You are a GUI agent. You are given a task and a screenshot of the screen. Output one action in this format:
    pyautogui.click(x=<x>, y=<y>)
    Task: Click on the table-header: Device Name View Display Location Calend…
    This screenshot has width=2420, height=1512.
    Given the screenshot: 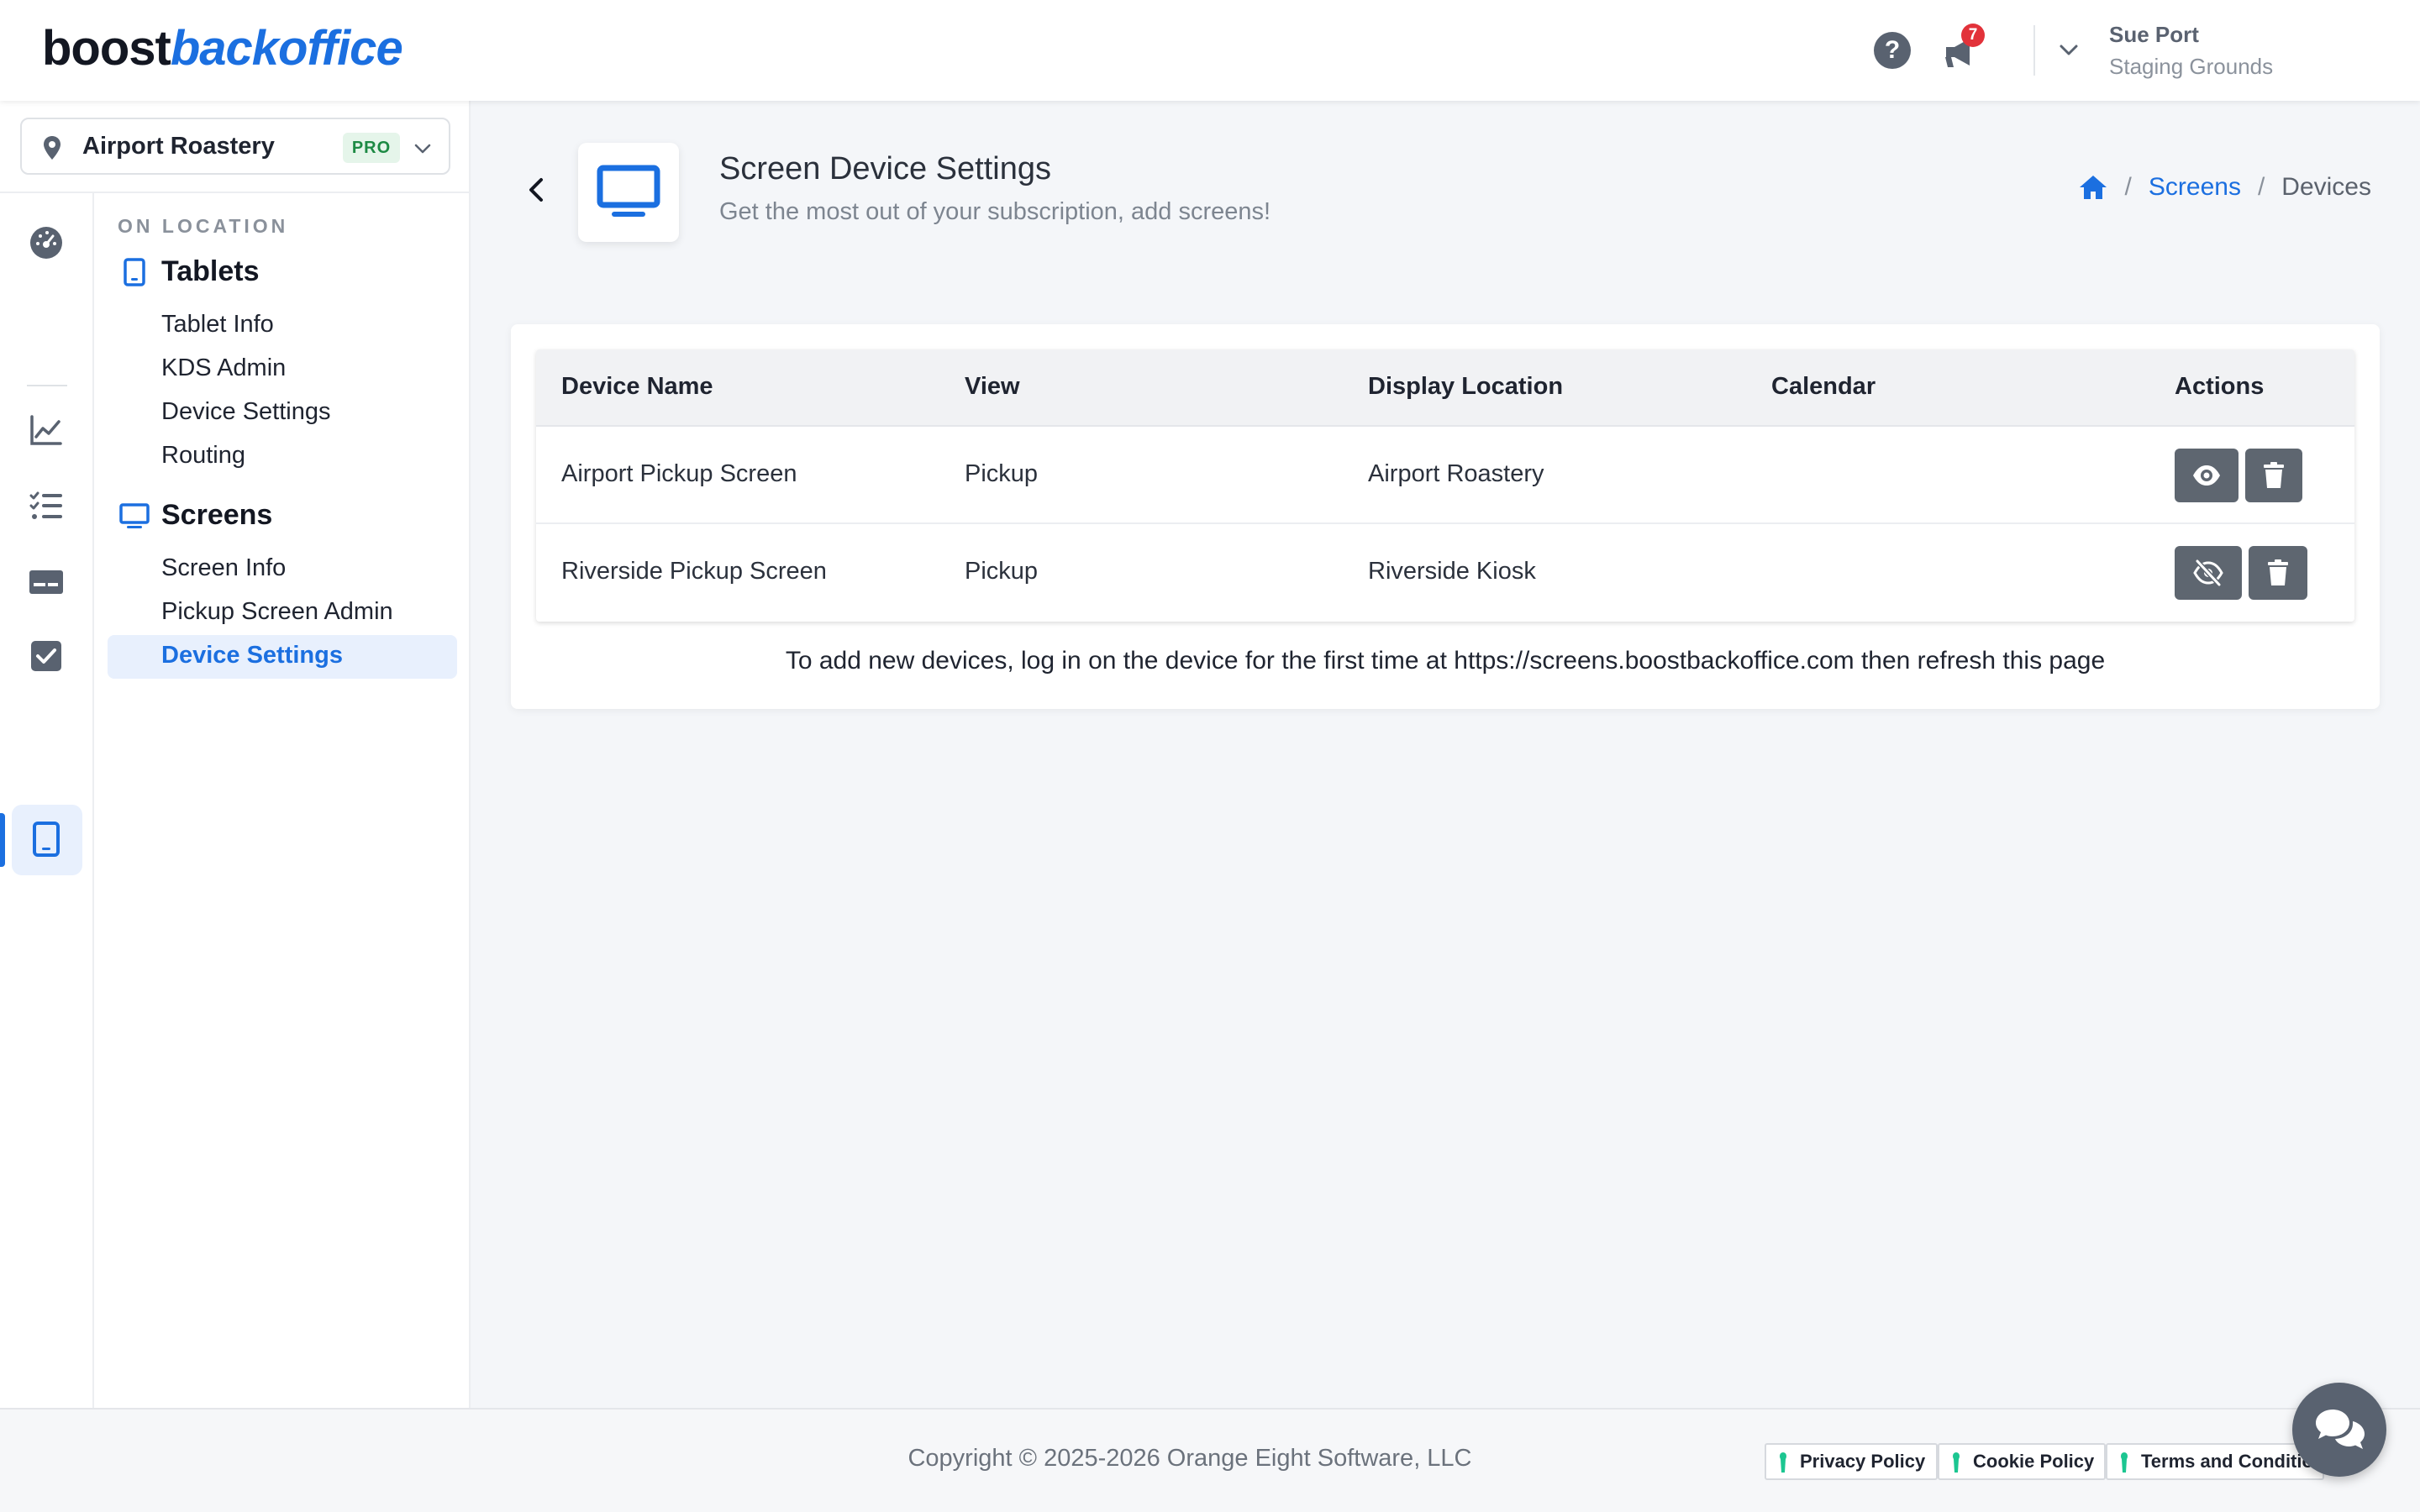 What is the action you would take?
    pyautogui.click(x=1445, y=388)
    